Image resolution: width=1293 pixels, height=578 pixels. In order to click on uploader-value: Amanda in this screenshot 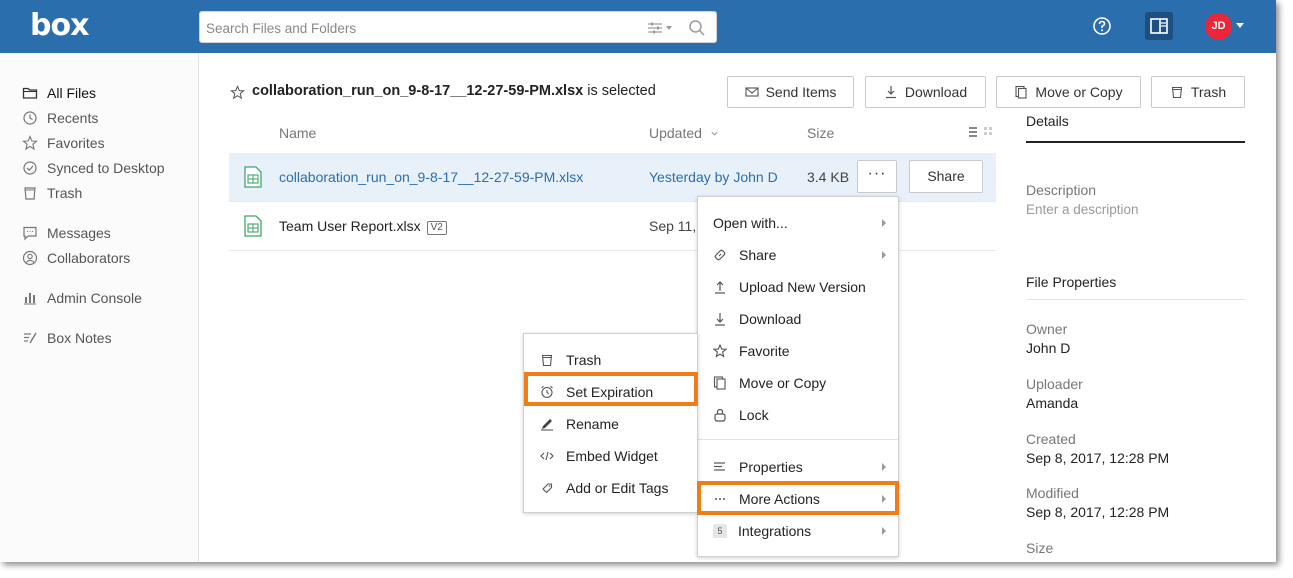, I will do `click(1052, 403)`.